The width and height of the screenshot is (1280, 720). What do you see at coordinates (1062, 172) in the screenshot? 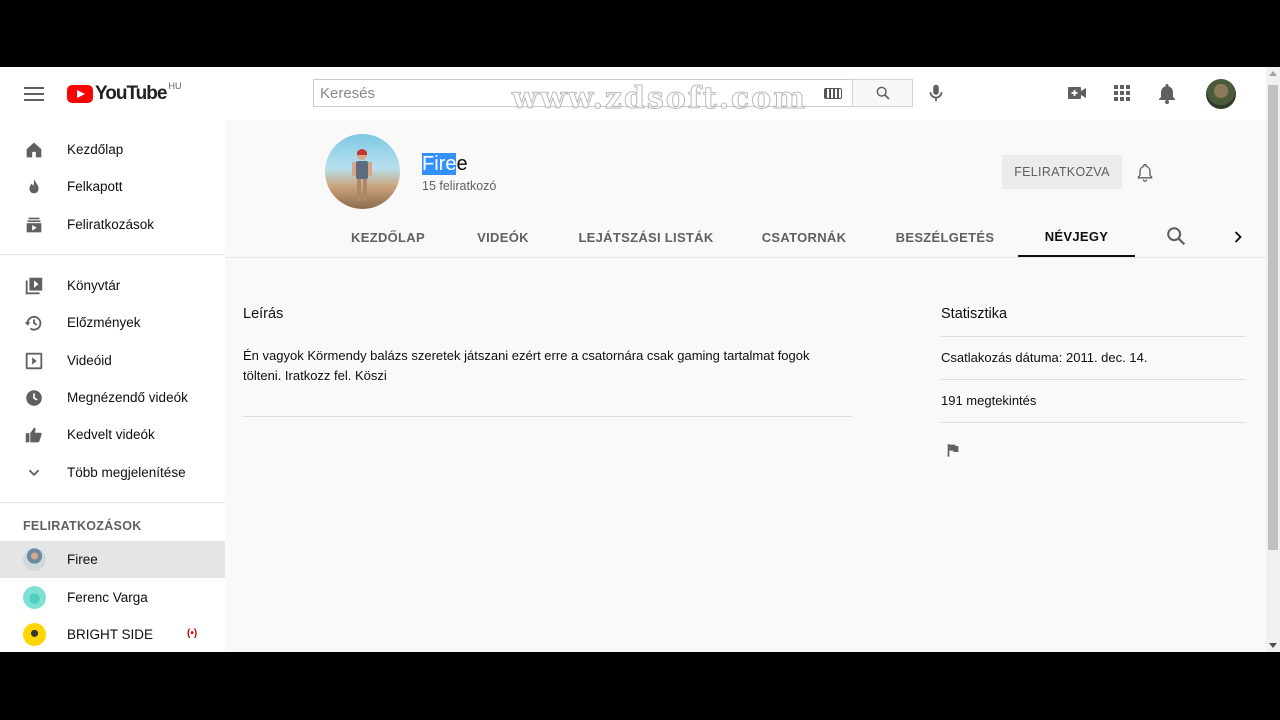
I see `subscribed-button: FELIRATKOZVA` at bounding box center [1062, 172].